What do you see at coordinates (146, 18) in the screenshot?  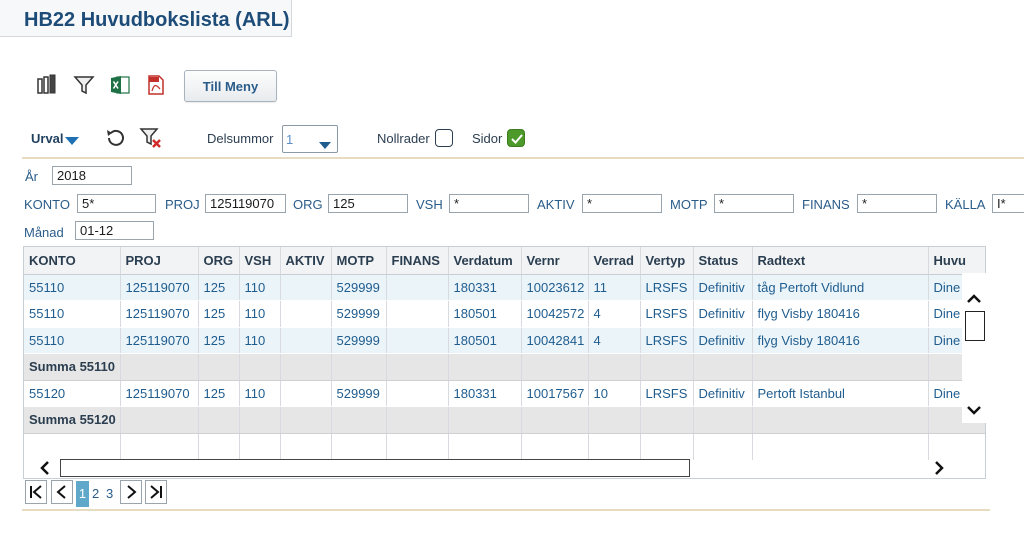 I see `title-bar: HB22 Huvudbokslista (ARL)` at bounding box center [146, 18].